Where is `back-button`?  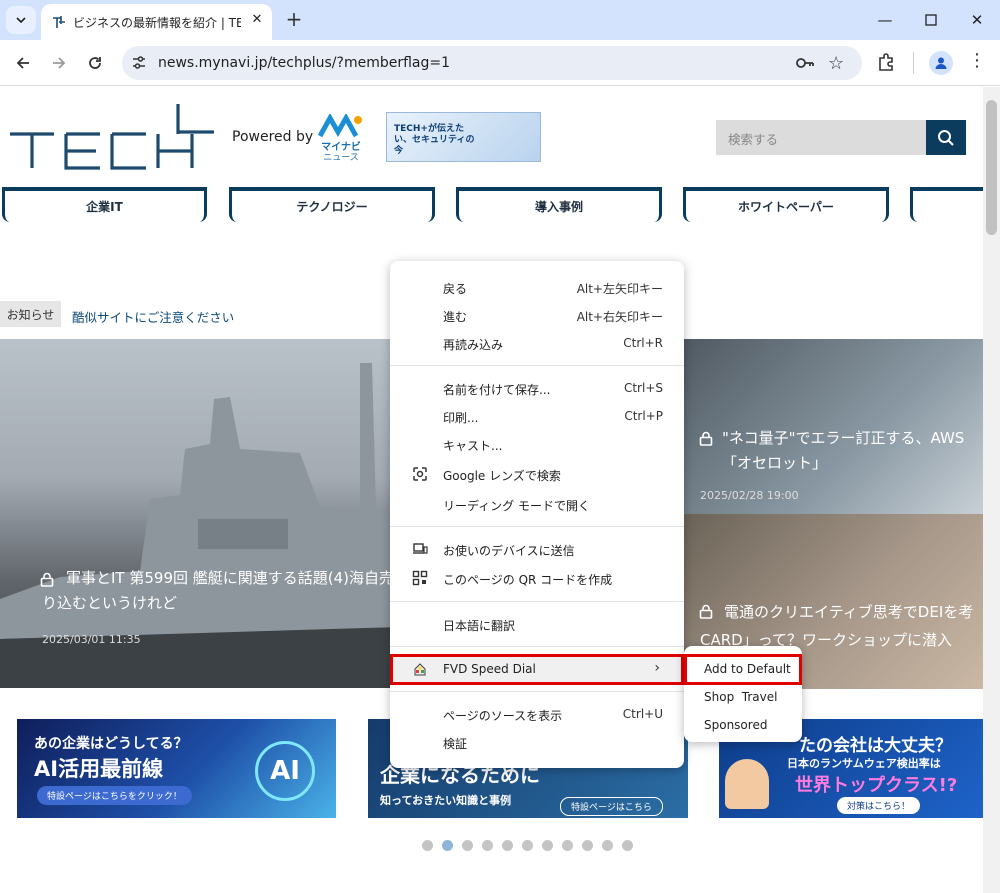 back-button is located at coordinates (23, 63).